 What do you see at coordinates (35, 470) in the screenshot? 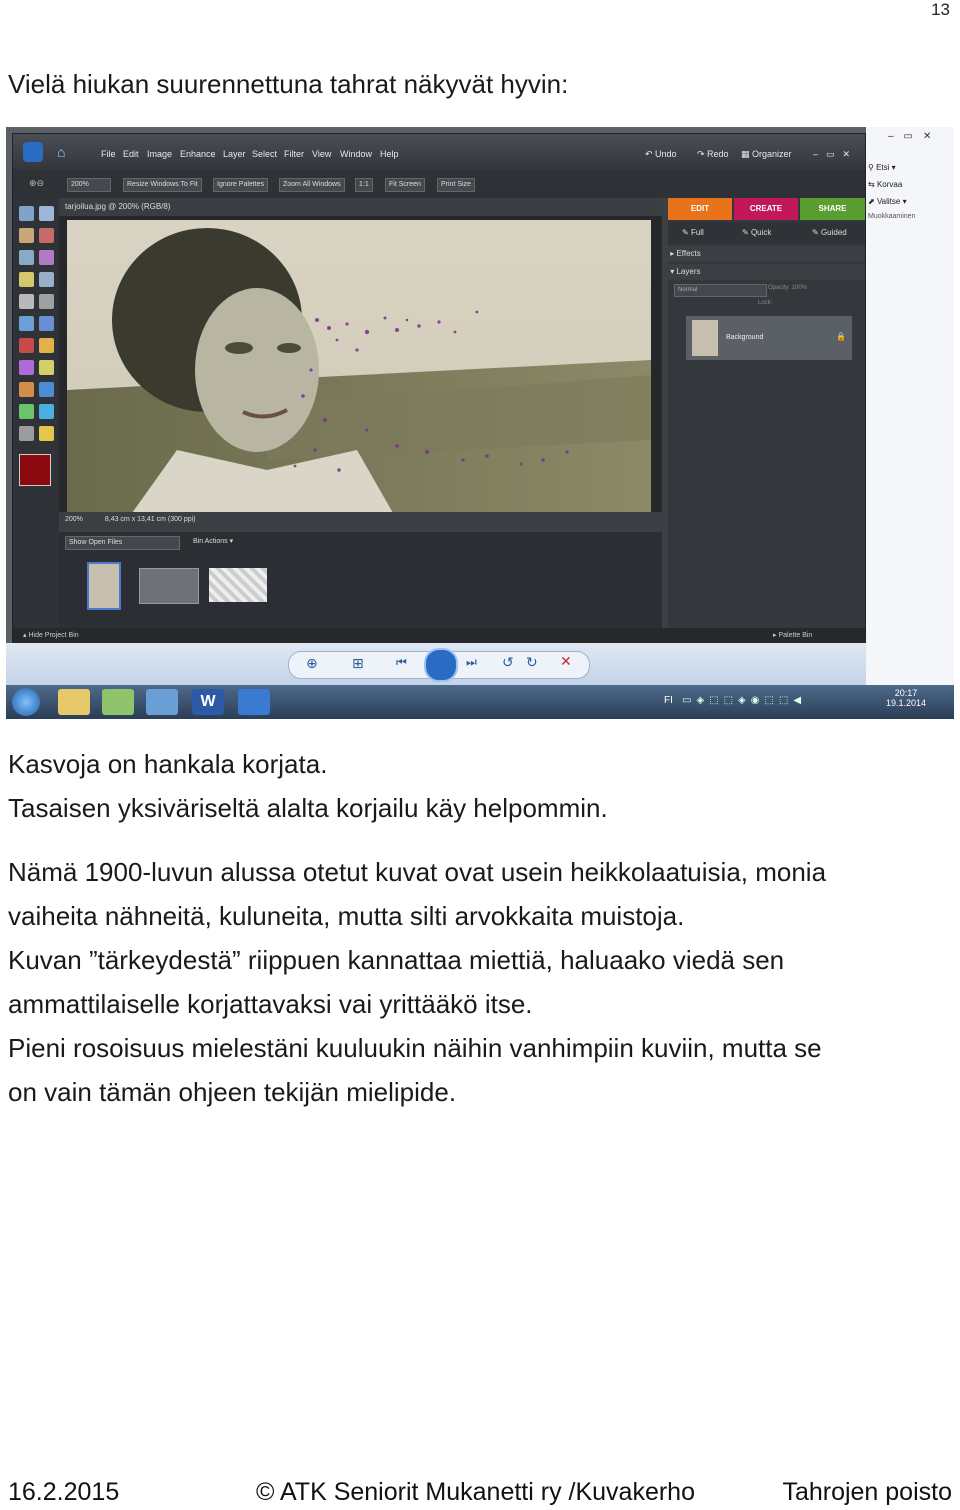
I see `foreground-color-swatch` at bounding box center [35, 470].